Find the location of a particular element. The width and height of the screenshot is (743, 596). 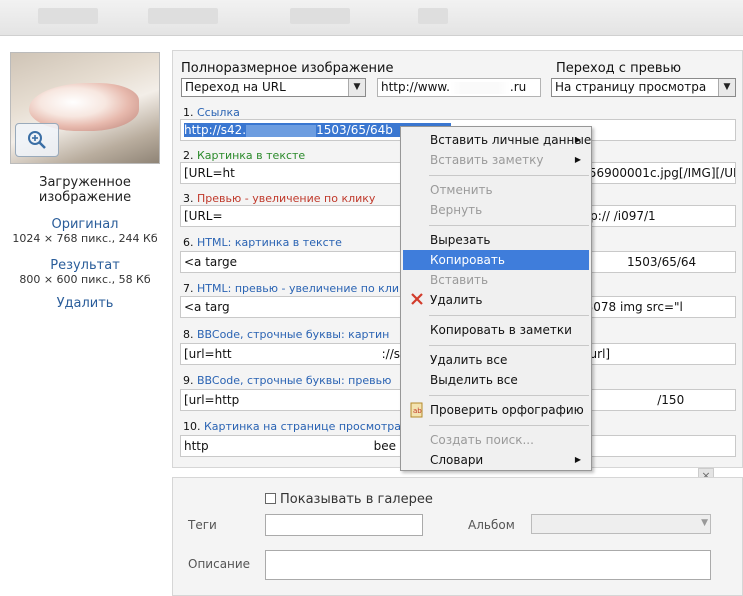

red-x-delete-icon is located at coordinates (417, 300).